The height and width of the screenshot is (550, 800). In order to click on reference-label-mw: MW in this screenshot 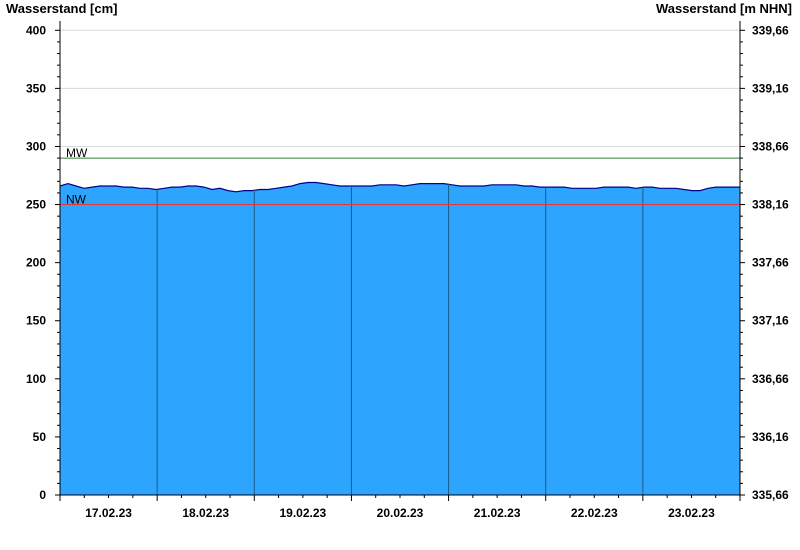, I will do `click(77, 153)`.